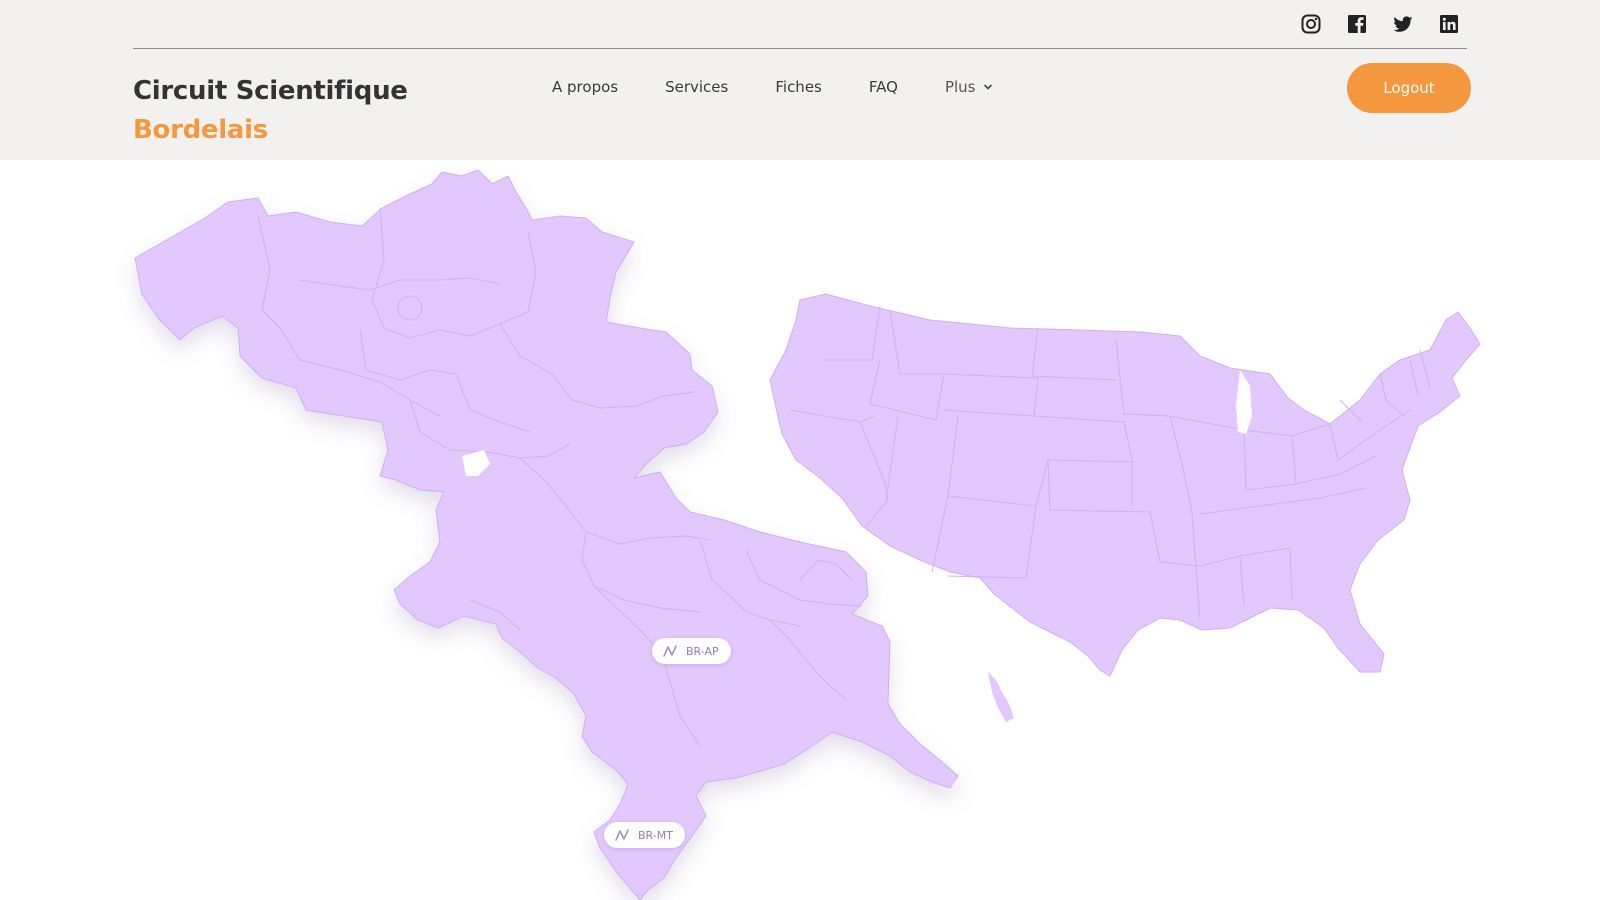  What do you see at coordinates (1449, 24) in the screenshot?
I see `linkedin-icon` at bounding box center [1449, 24].